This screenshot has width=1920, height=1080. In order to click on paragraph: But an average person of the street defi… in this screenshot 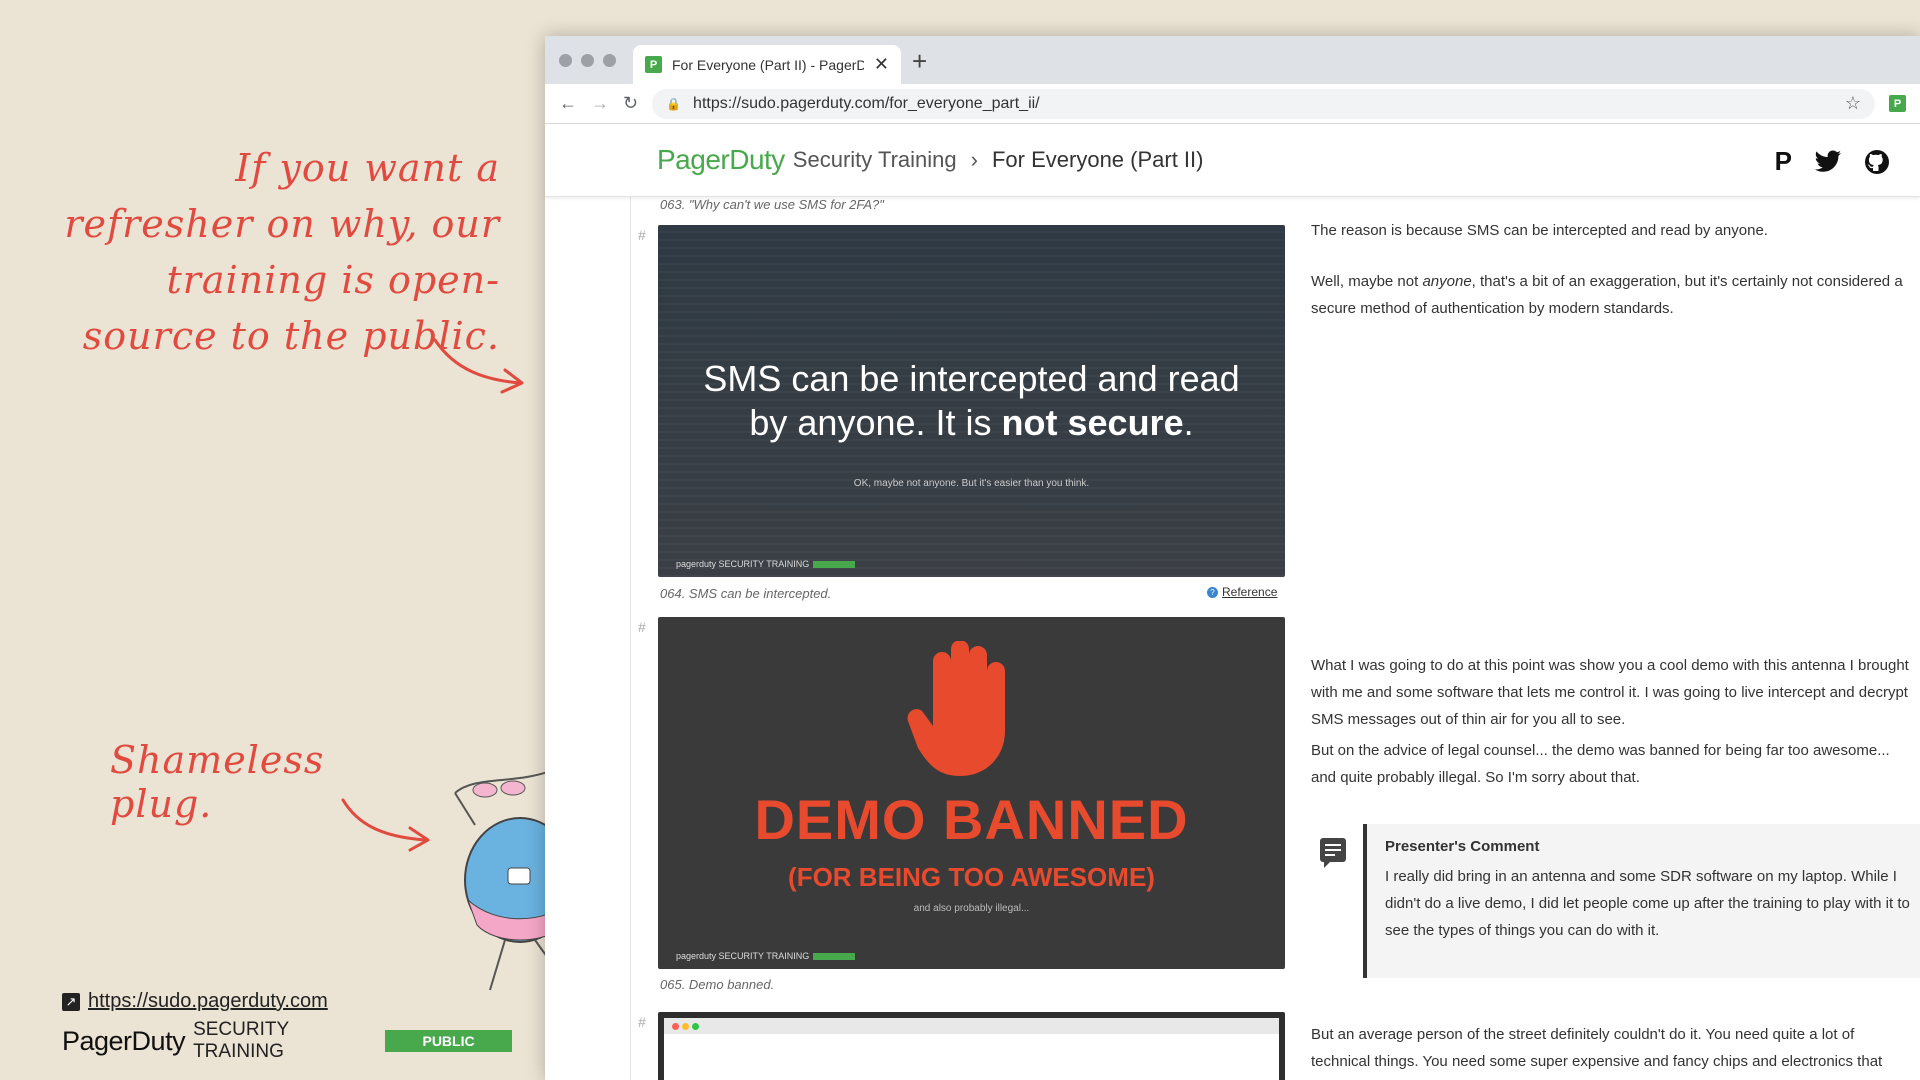, I will do `click(1597, 1048)`.